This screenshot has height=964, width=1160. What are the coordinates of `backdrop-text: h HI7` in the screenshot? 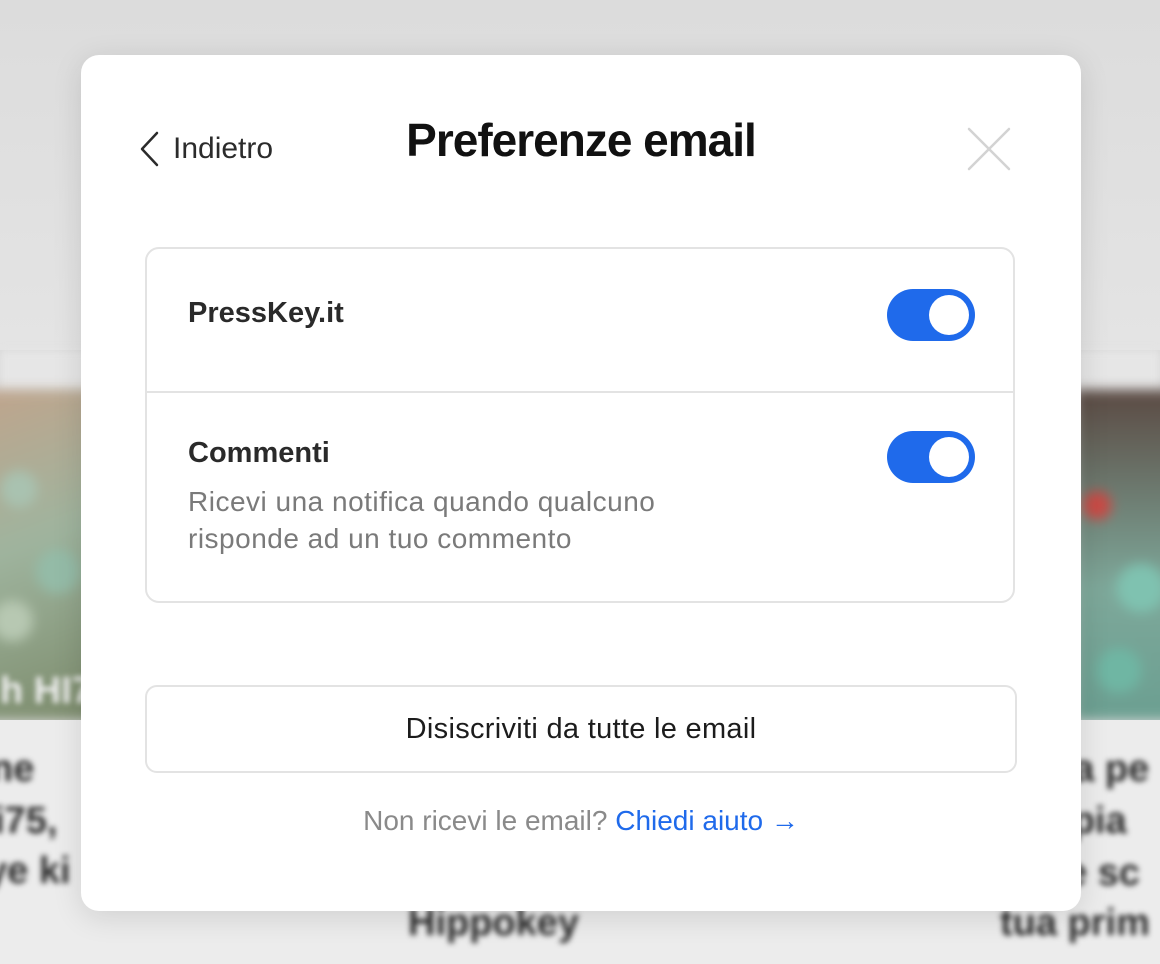 It's located at (46, 691).